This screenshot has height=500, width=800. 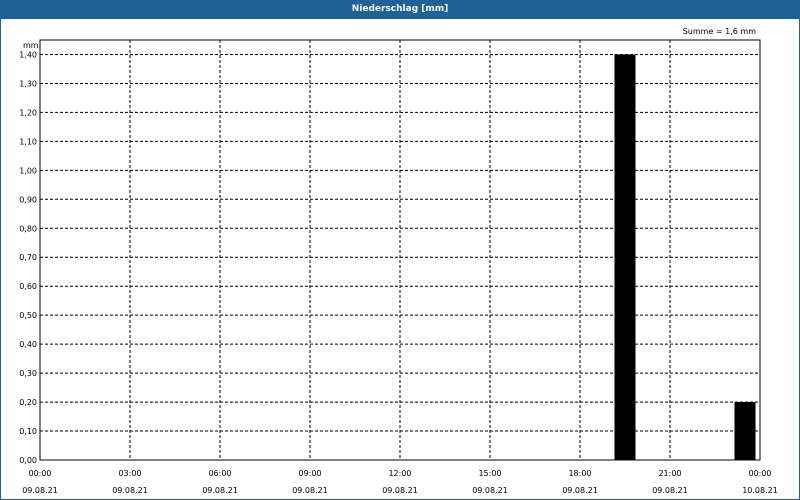 What do you see at coordinates (129, 473) in the screenshot?
I see `x-tick-time: 03:00` at bounding box center [129, 473].